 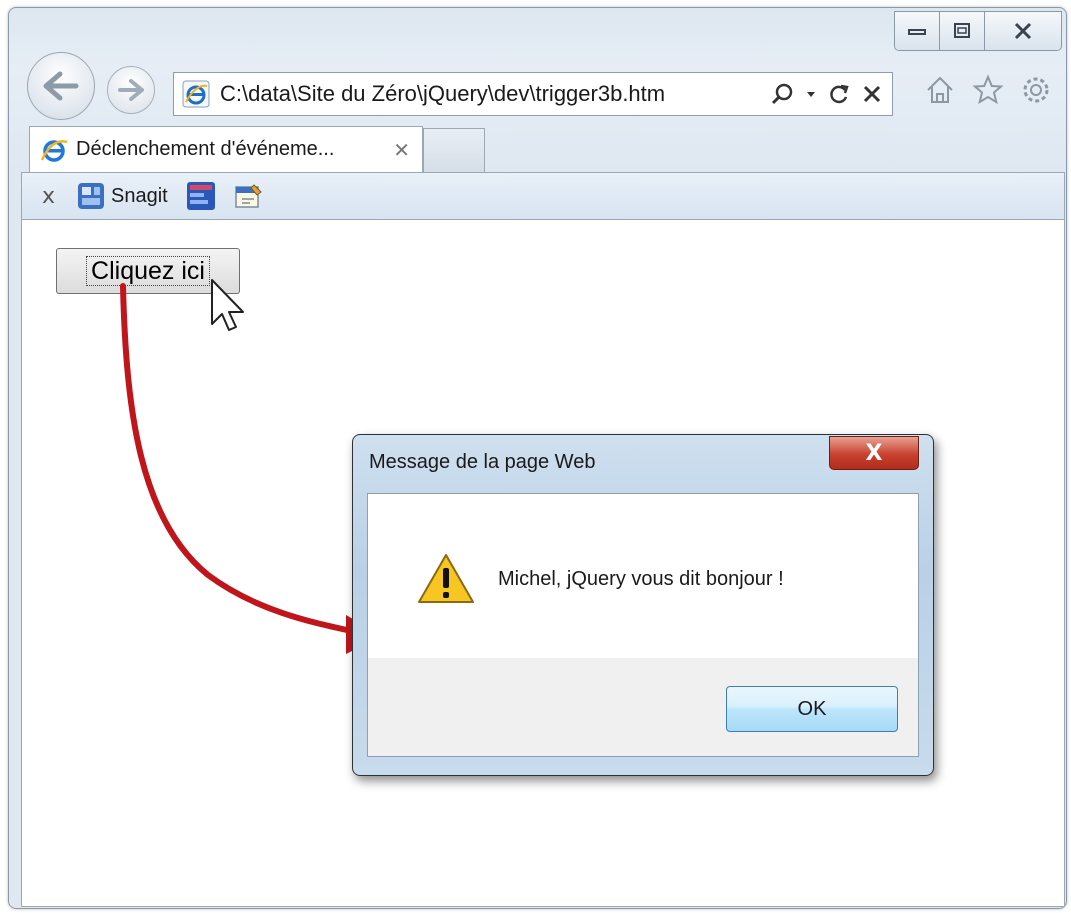 I want to click on edit-notes-icon, so click(x=249, y=196).